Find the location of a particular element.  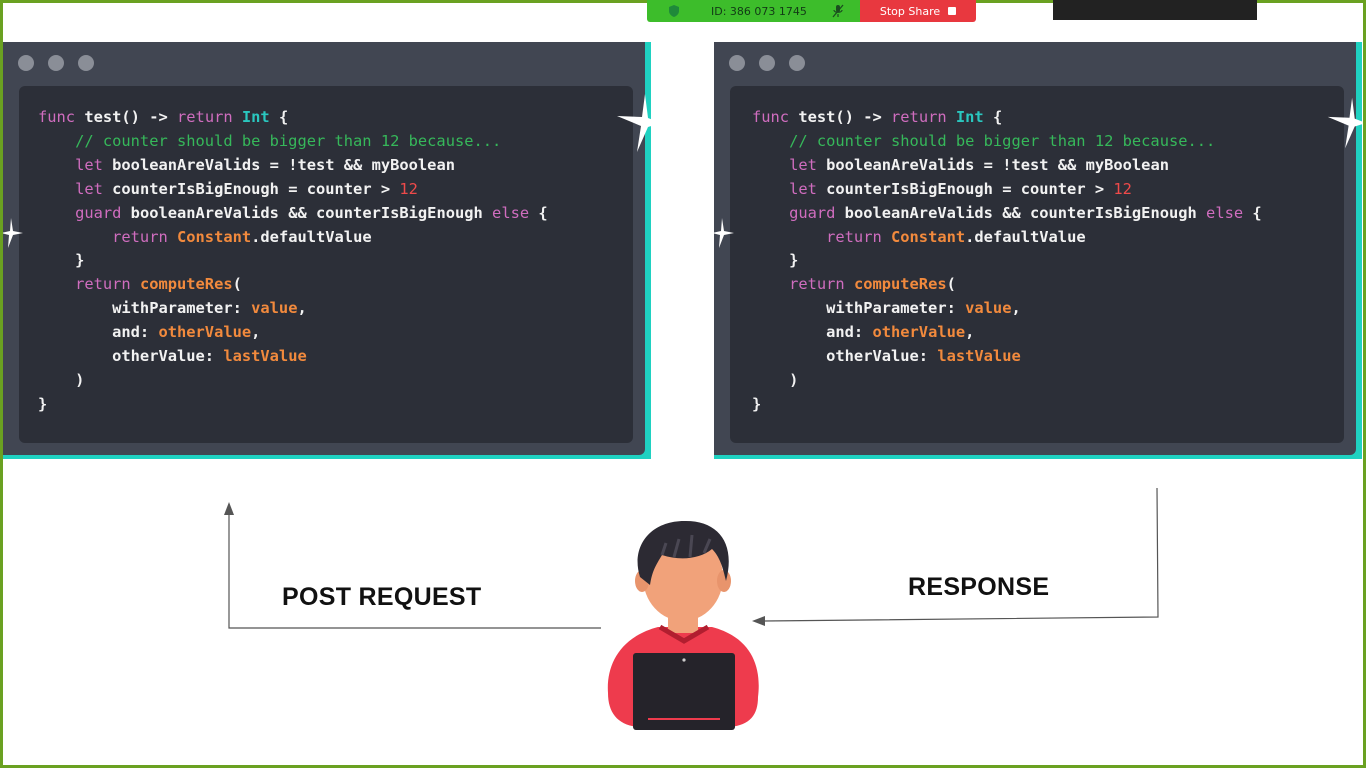

screen-share-toolbar: ID: 386 073 1745 Stop Share is located at coordinates (811, 11).